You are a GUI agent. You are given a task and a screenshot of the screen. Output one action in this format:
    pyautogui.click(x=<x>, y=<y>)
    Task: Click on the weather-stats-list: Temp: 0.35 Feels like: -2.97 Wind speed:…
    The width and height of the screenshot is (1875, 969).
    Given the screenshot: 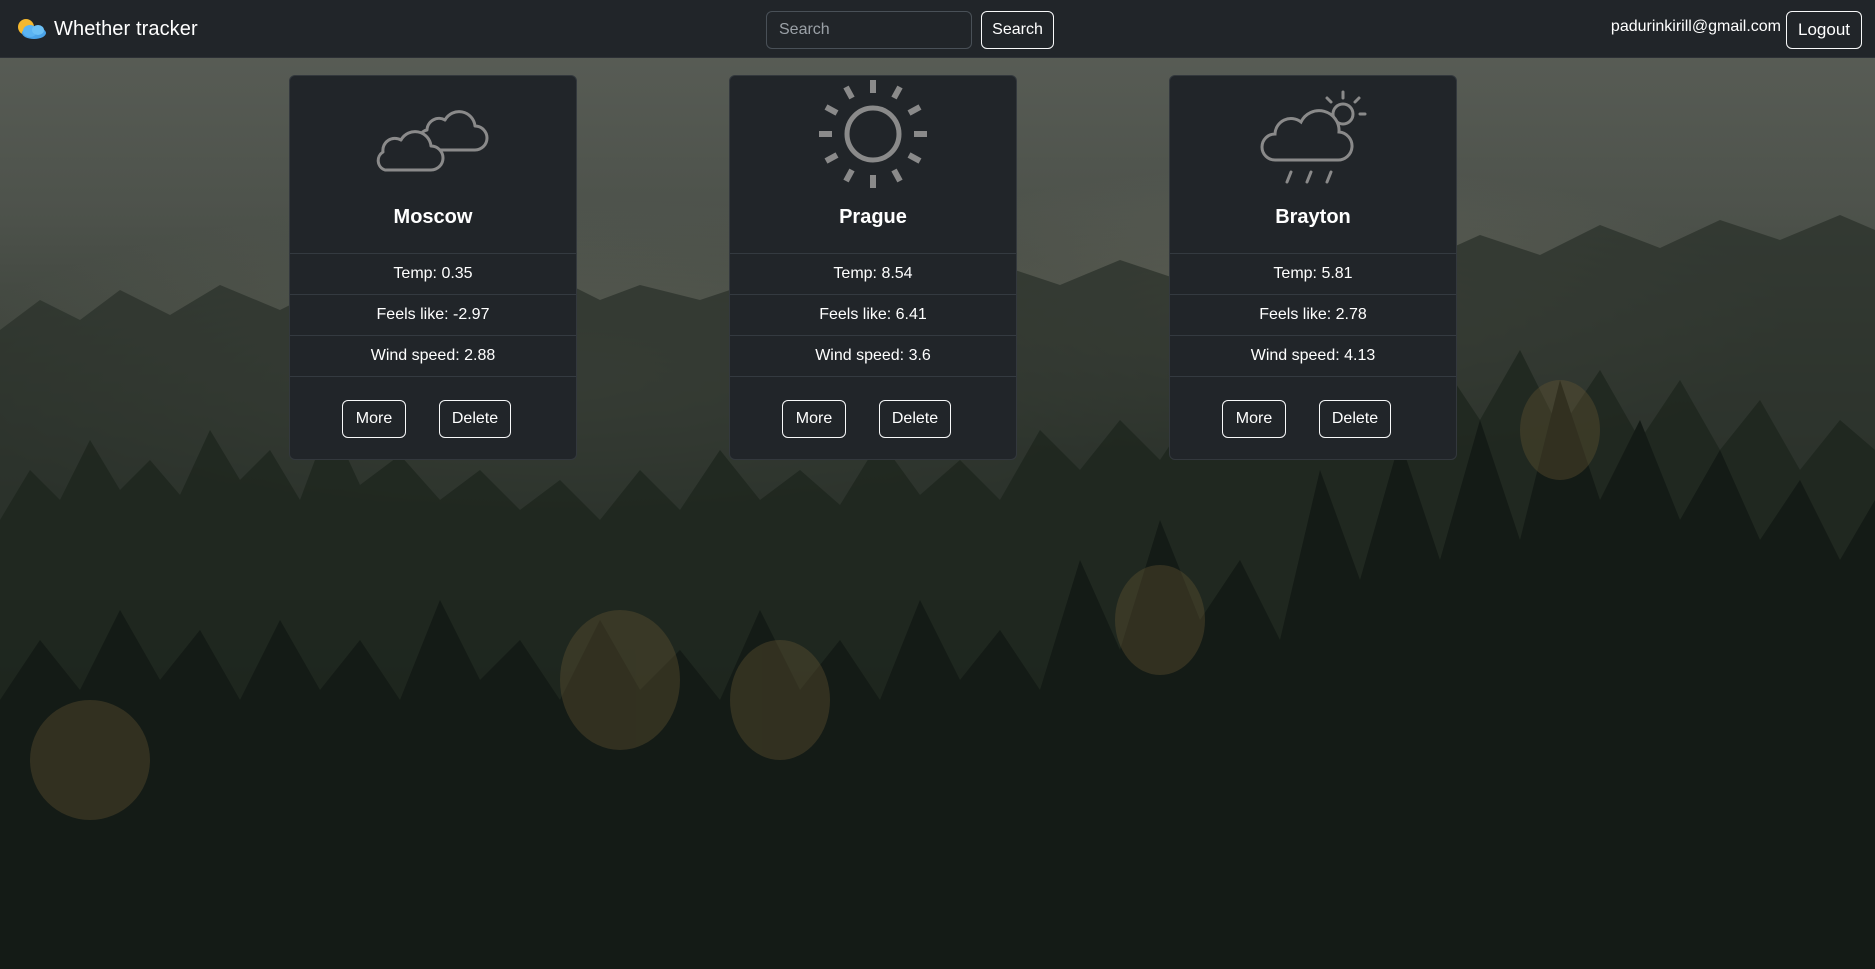 What is the action you would take?
    pyautogui.click(x=433, y=315)
    